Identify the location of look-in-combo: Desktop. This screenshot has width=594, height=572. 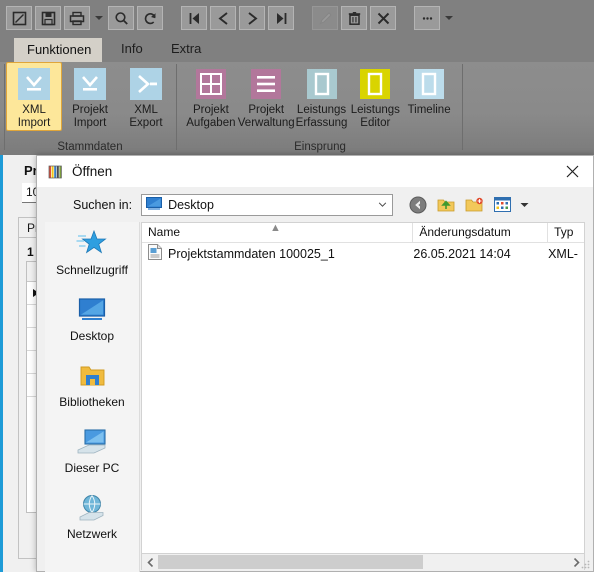
(267, 204).